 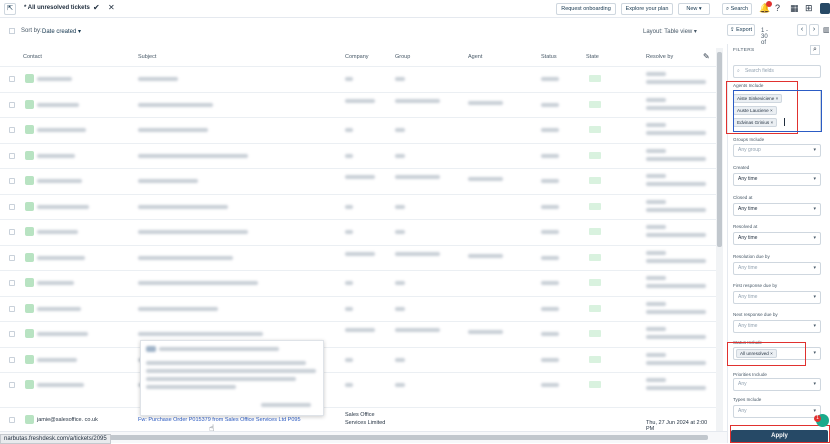 What do you see at coordinates (10, 9) in the screenshot?
I see `expand-icon: ⇱` at bounding box center [10, 9].